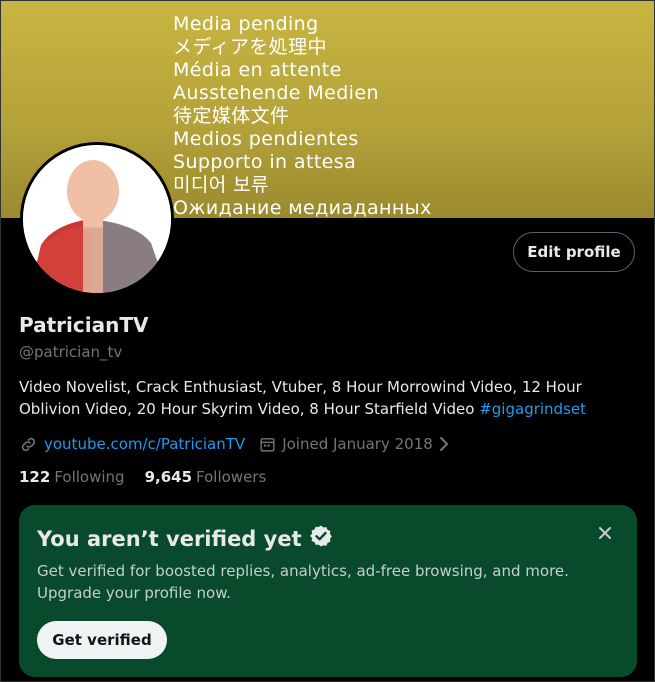  Describe the element at coordinates (144, 444) in the screenshot. I see `profile-website-link: youtube.com/c/PatricianTV` at that location.